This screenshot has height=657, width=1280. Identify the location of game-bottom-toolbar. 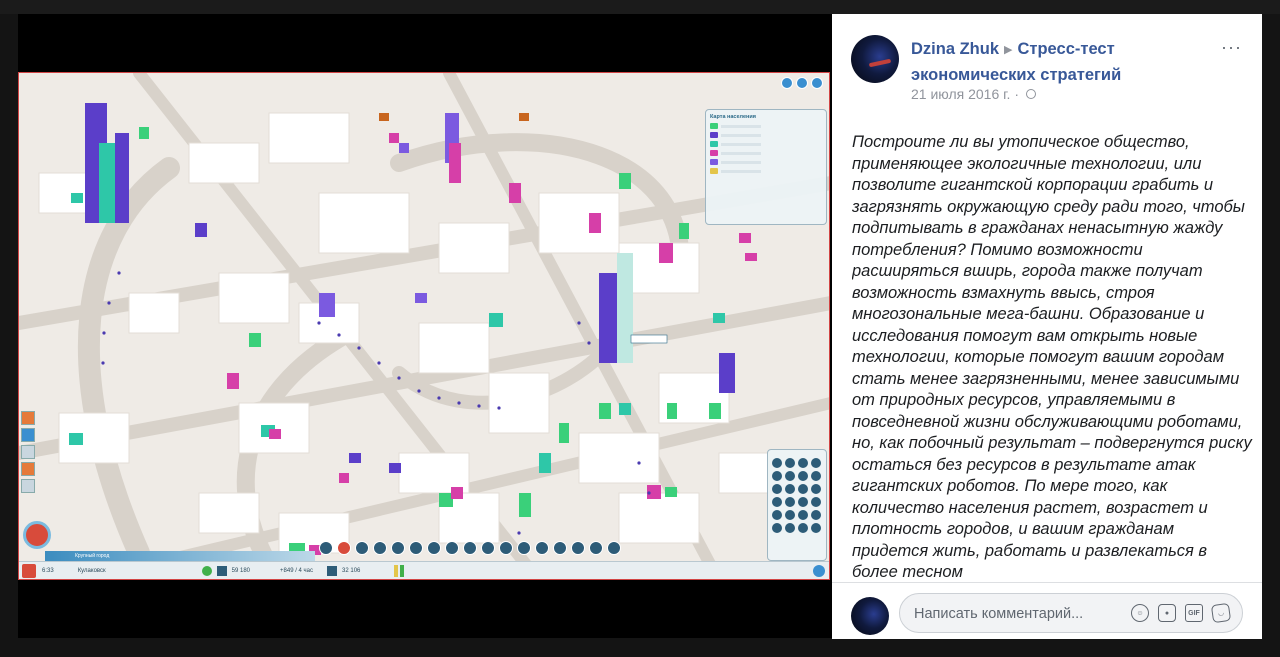
(470, 549).